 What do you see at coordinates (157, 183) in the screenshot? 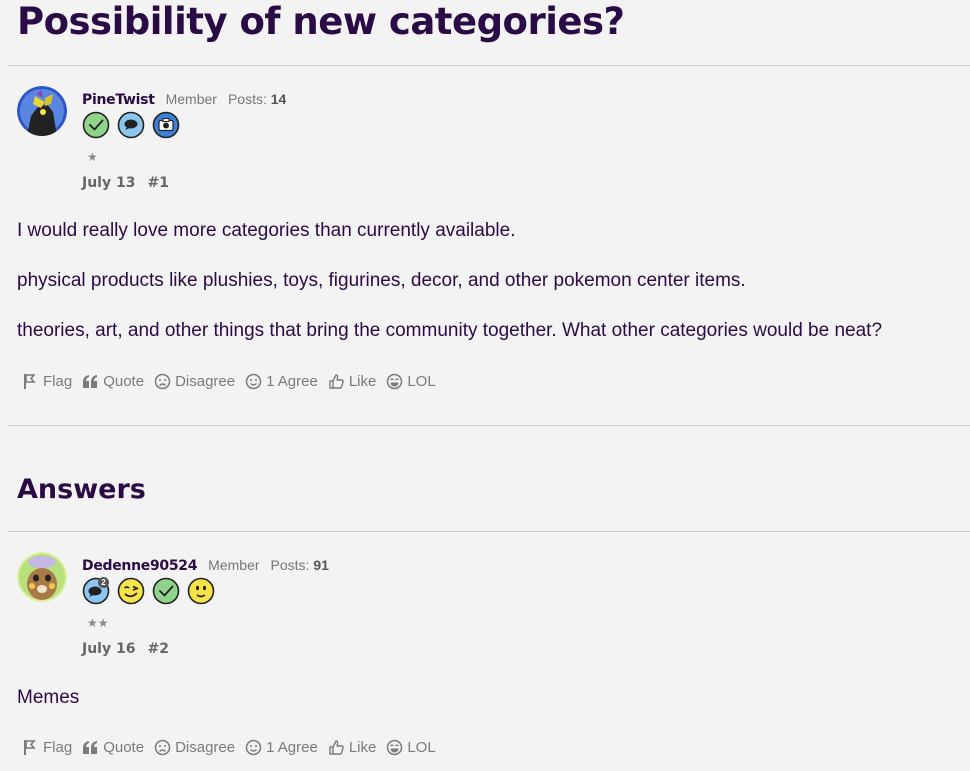
I see `post-number: #1` at bounding box center [157, 183].